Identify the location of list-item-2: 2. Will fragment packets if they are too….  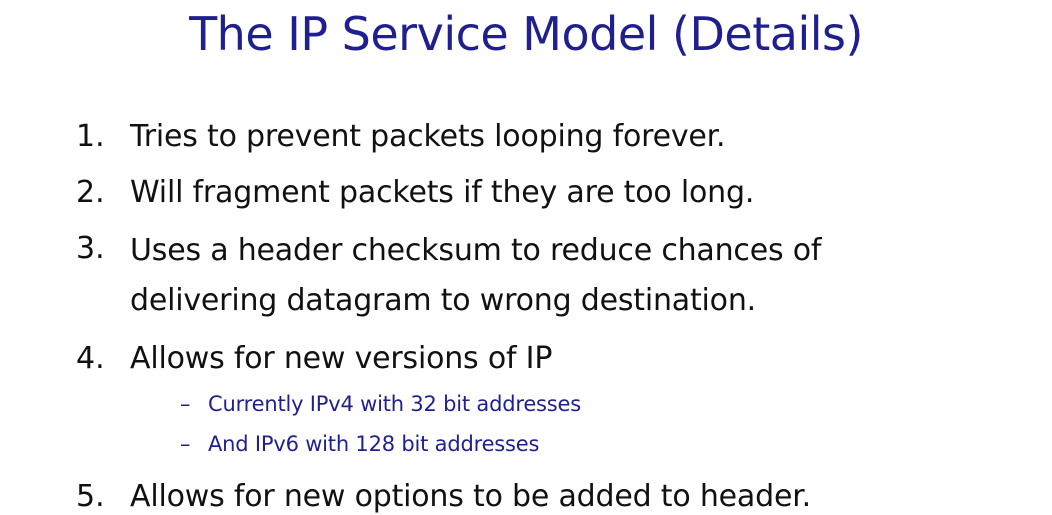
(546, 193).